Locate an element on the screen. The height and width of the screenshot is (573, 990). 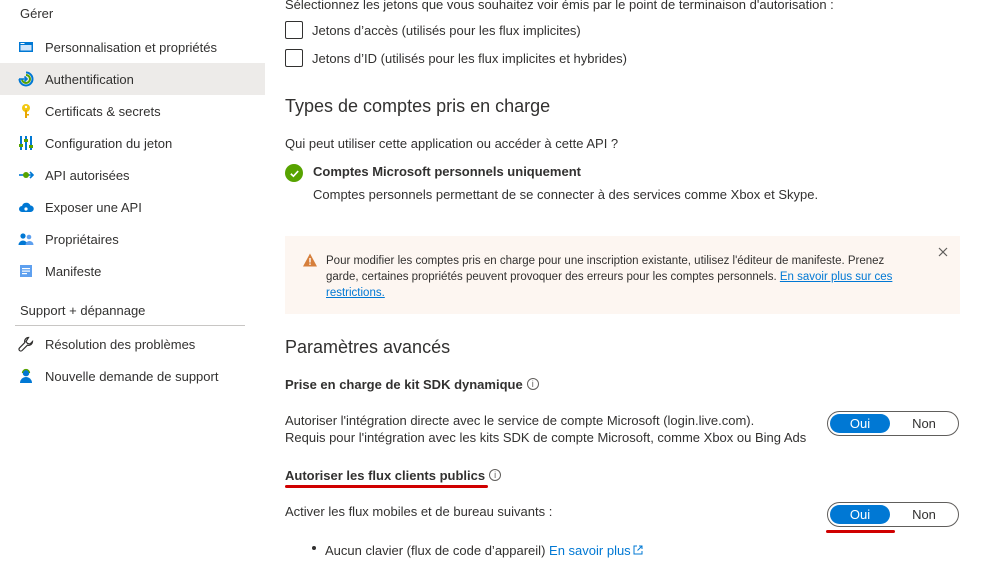
manifest-icon is located at coordinates (26, 271).